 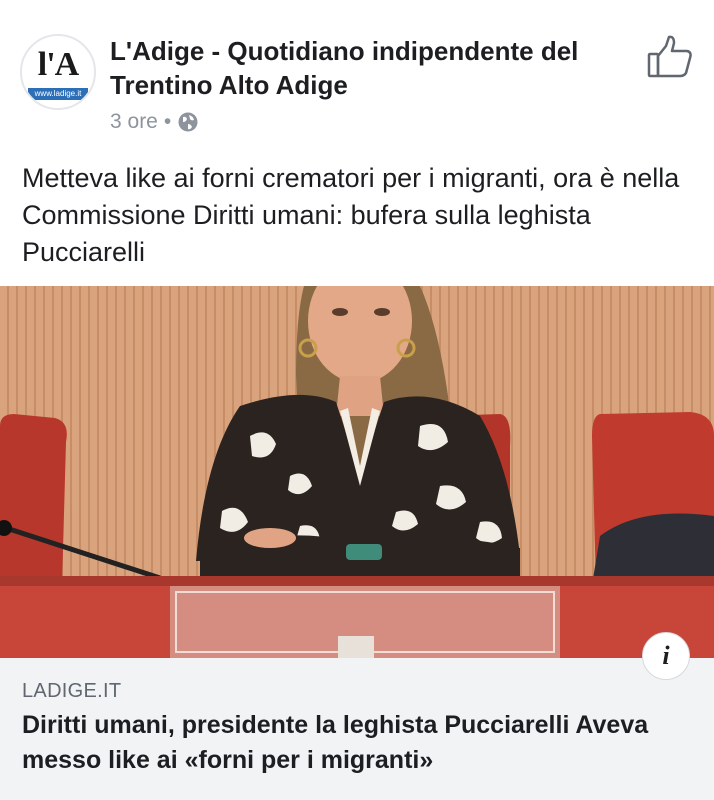 What do you see at coordinates (58, 64) in the screenshot?
I see `ladige-logo: l'A` at bounding box center [58, 64].